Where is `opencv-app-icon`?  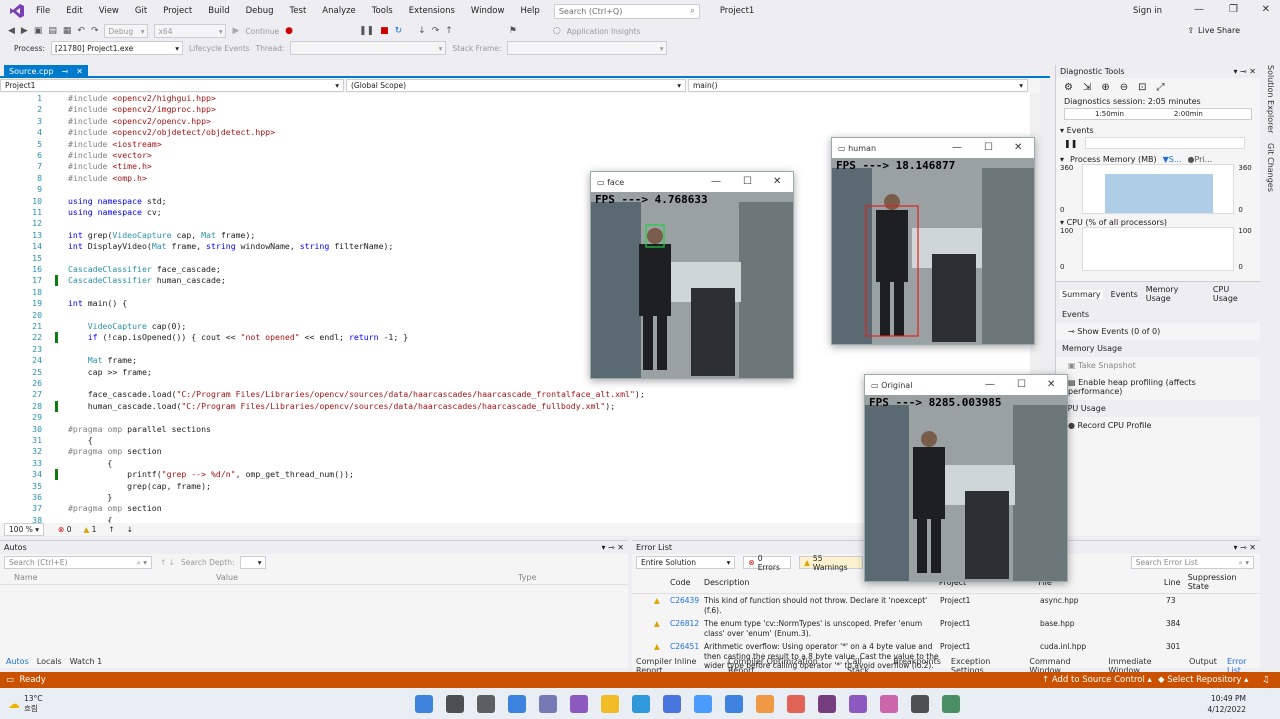 opencv-app-icon is located at coordinates (951, 703).